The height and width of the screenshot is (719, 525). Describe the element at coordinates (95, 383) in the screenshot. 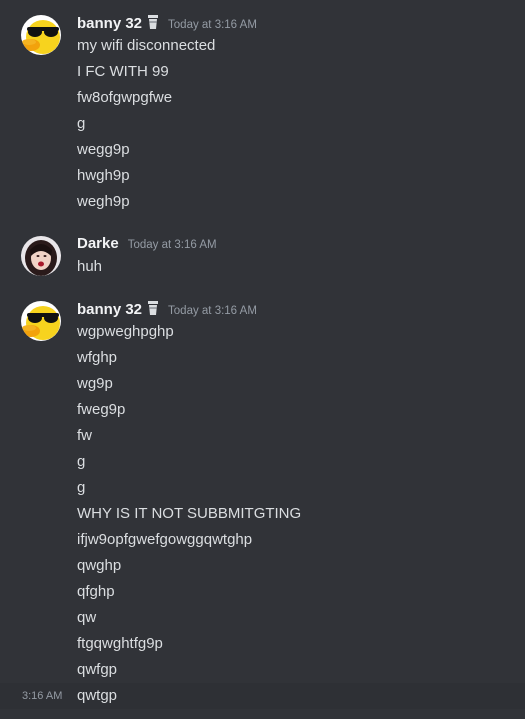

I see `message-text: wg9p` at that location.